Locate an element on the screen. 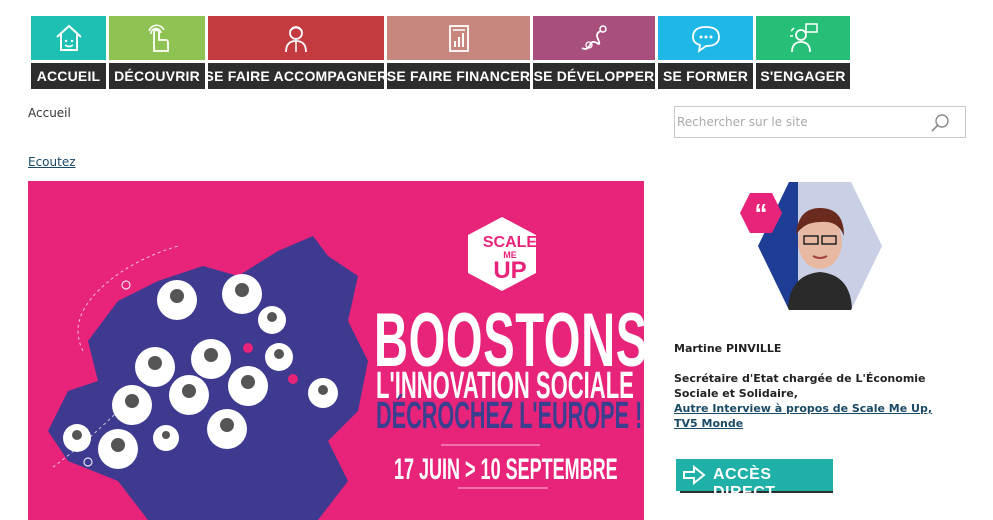 The height and width of the screenshot is (520, 993). search-box is located at coordinates (820, 122).